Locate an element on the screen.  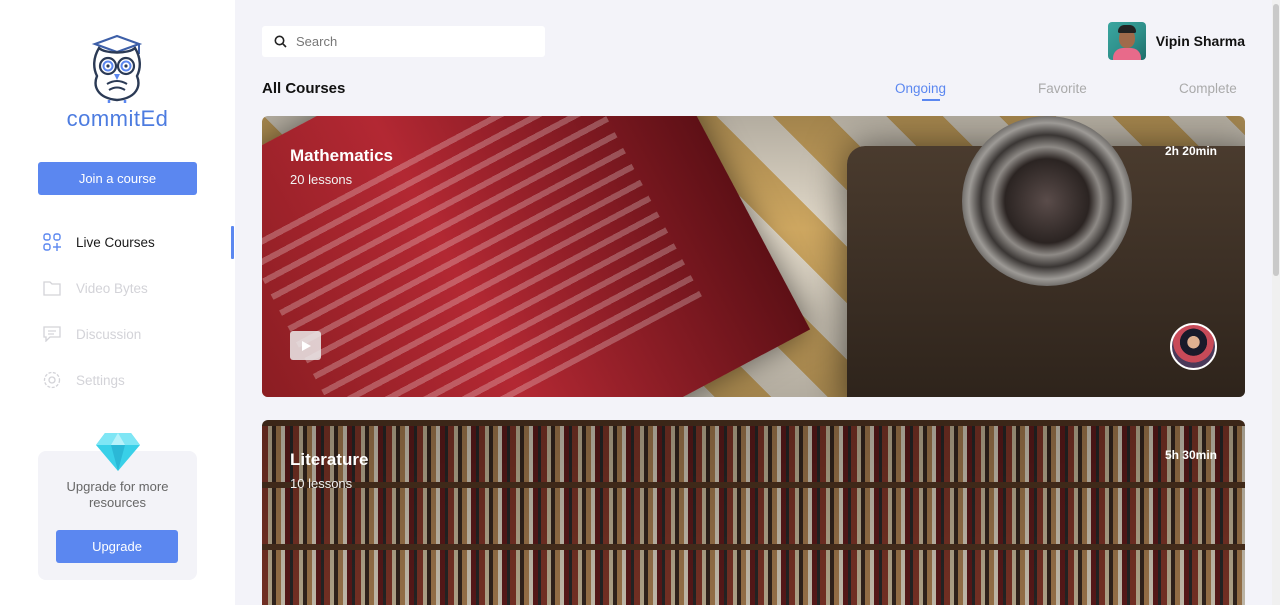
scrollbar-thumb is located at coordinates (1276, 140).